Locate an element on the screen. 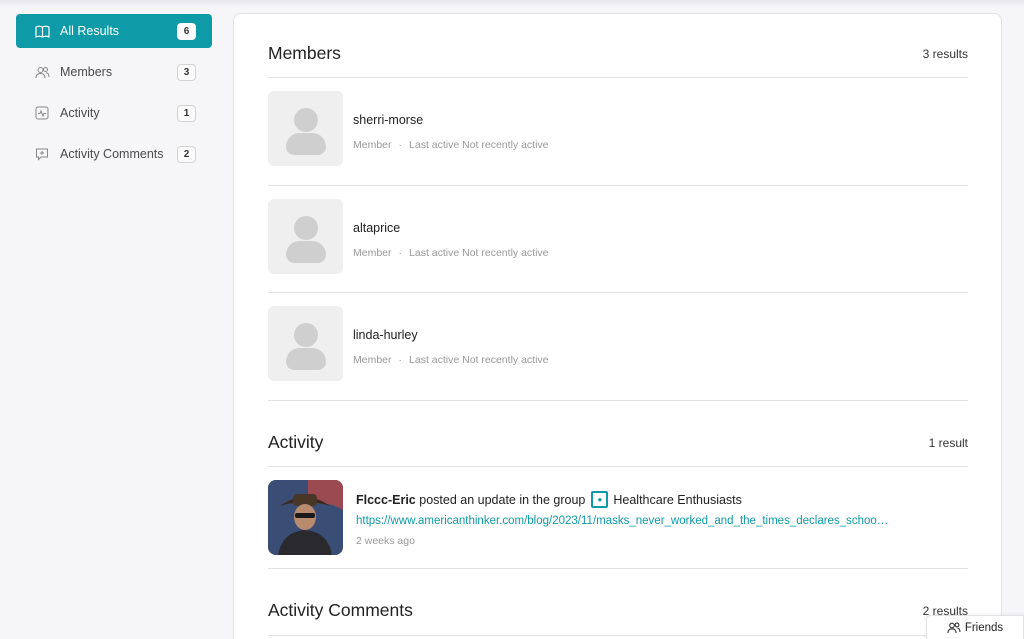 This screenshot has height=639, width=1024. section-result-count: 1 result is located at coordinates (948, 442).